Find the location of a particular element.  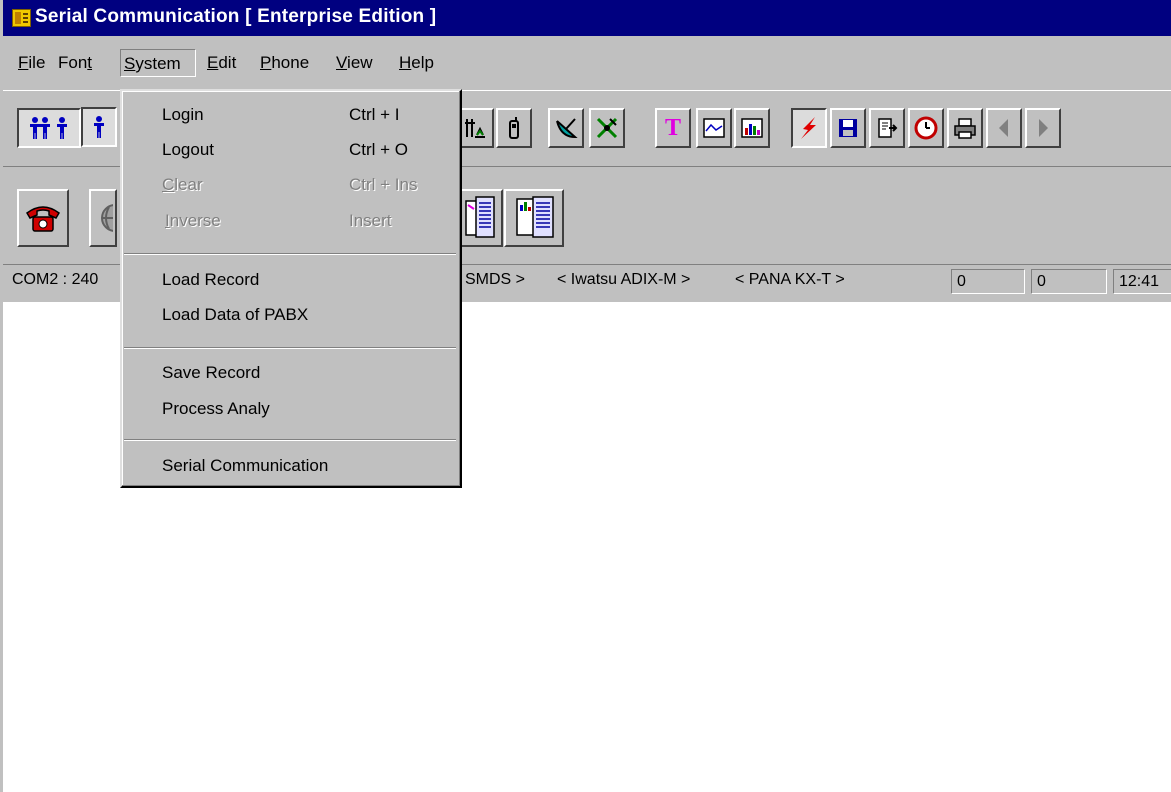

pabx-report-icon is located at coordinates (480, 218).